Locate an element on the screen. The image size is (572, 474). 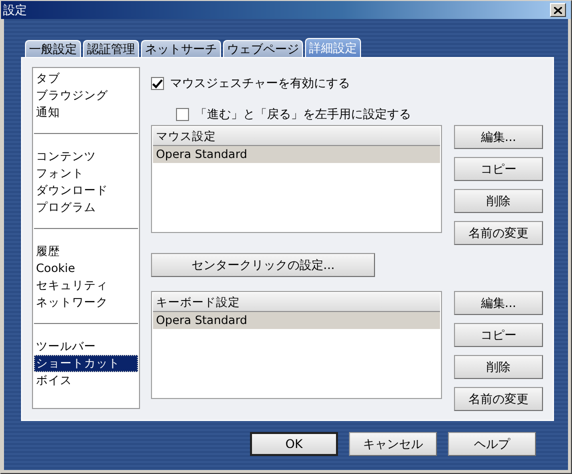
sidebar-item: 履歴 is located at coordinates (86, 251).